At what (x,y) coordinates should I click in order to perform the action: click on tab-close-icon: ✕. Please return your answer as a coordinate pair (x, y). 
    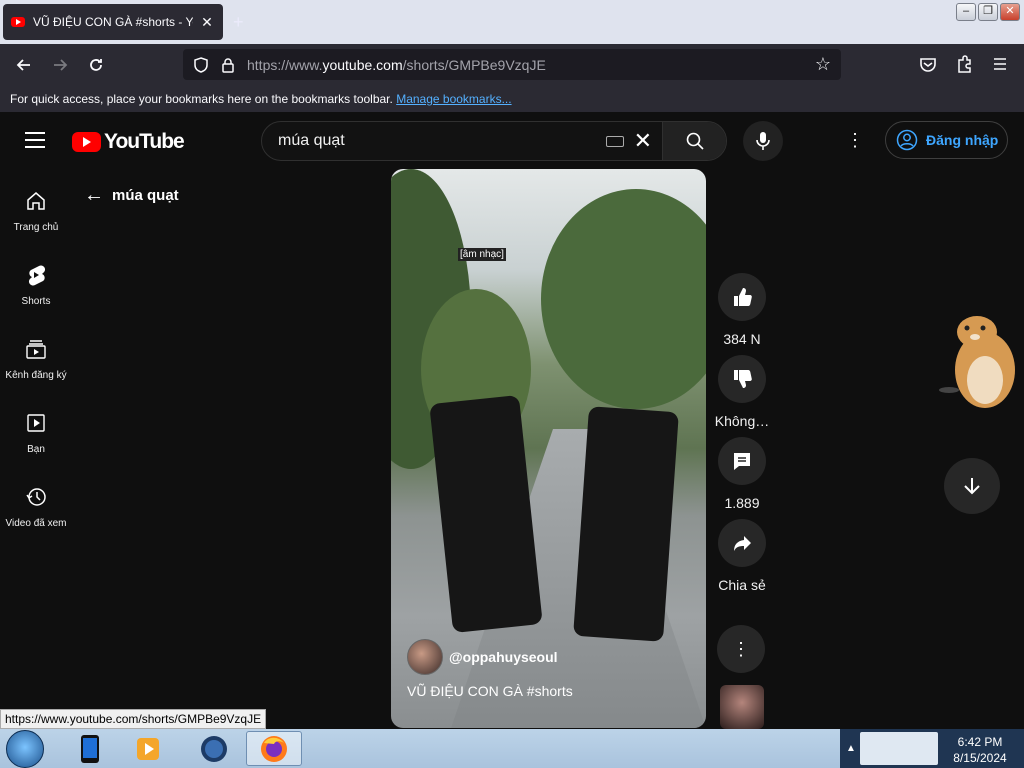
    Looking at the image, I should click on (207, 22).